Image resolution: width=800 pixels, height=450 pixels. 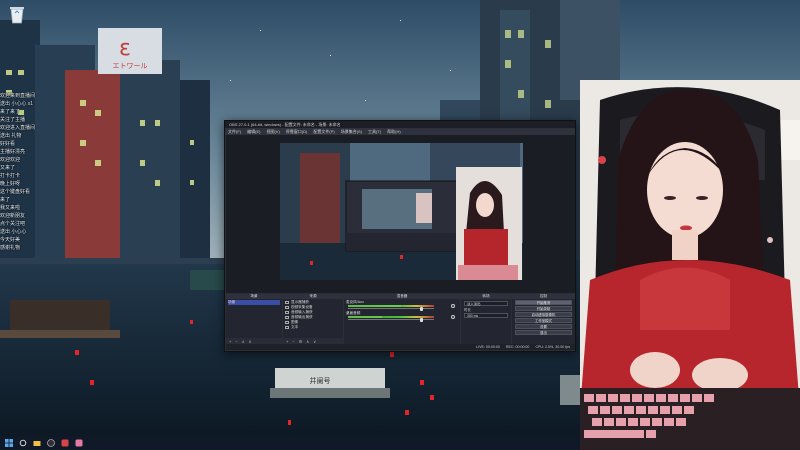 I want to click on chat-message: 送出 小心心 x1, so click(x=17, y=104).